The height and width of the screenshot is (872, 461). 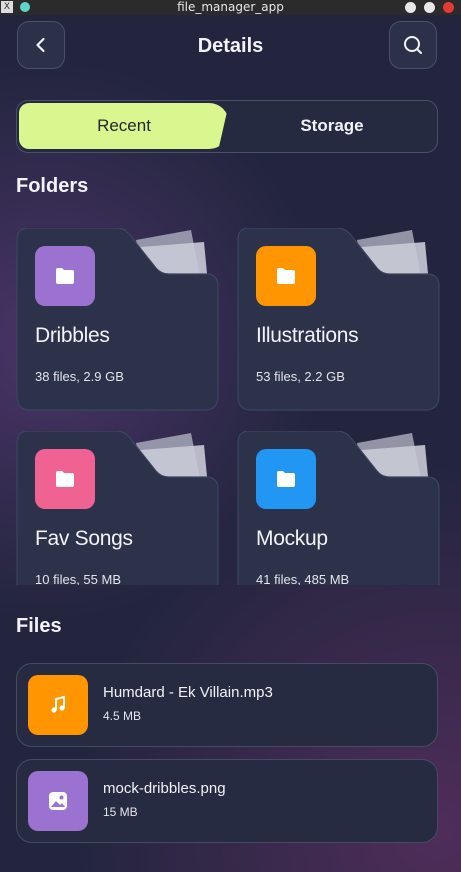 I want to click on files-heading: Files, so click(x=39, y=626).